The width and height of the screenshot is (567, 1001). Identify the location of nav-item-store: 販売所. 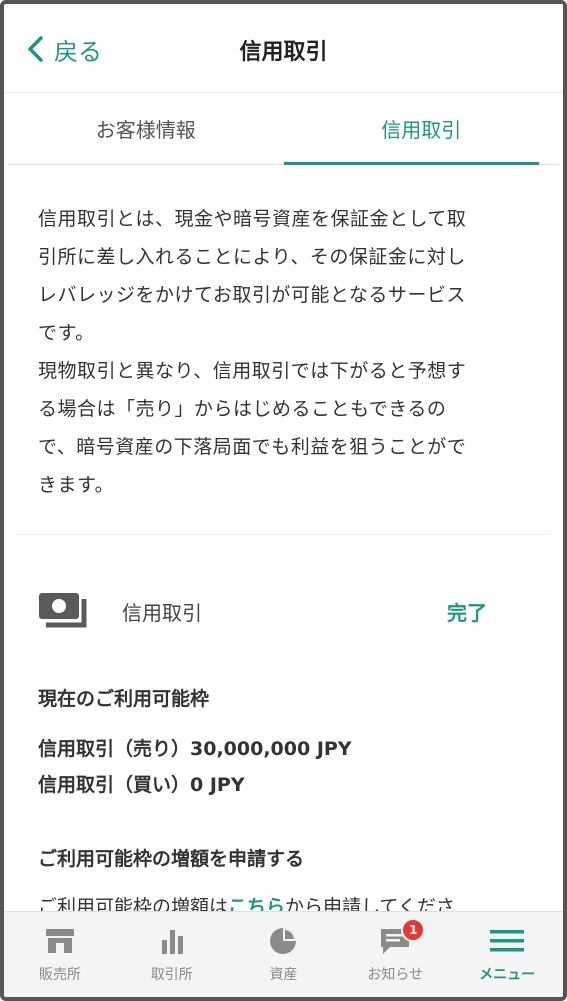
(60, 954).